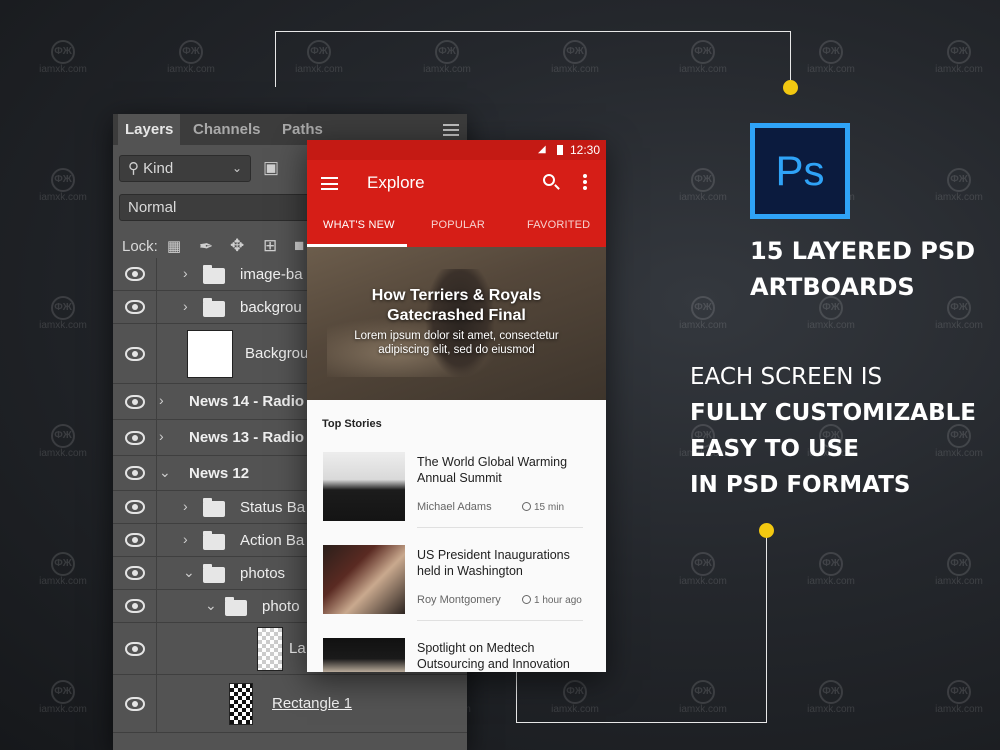  I want to click on feature-easy-to-use: EASY TO USE, so click(774, 449).